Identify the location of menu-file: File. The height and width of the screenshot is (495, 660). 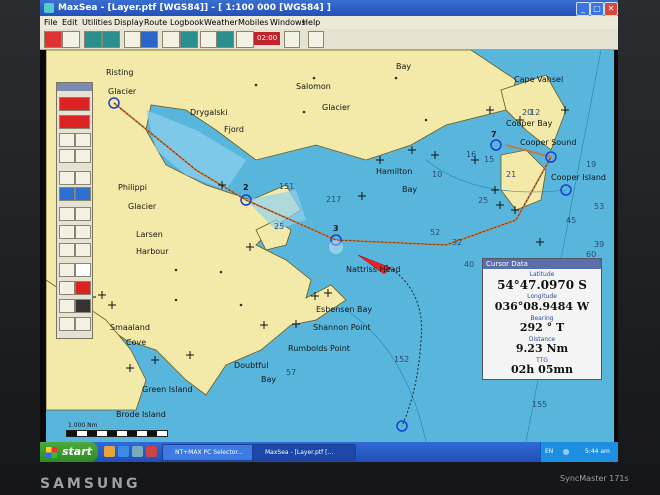
(50, 22).